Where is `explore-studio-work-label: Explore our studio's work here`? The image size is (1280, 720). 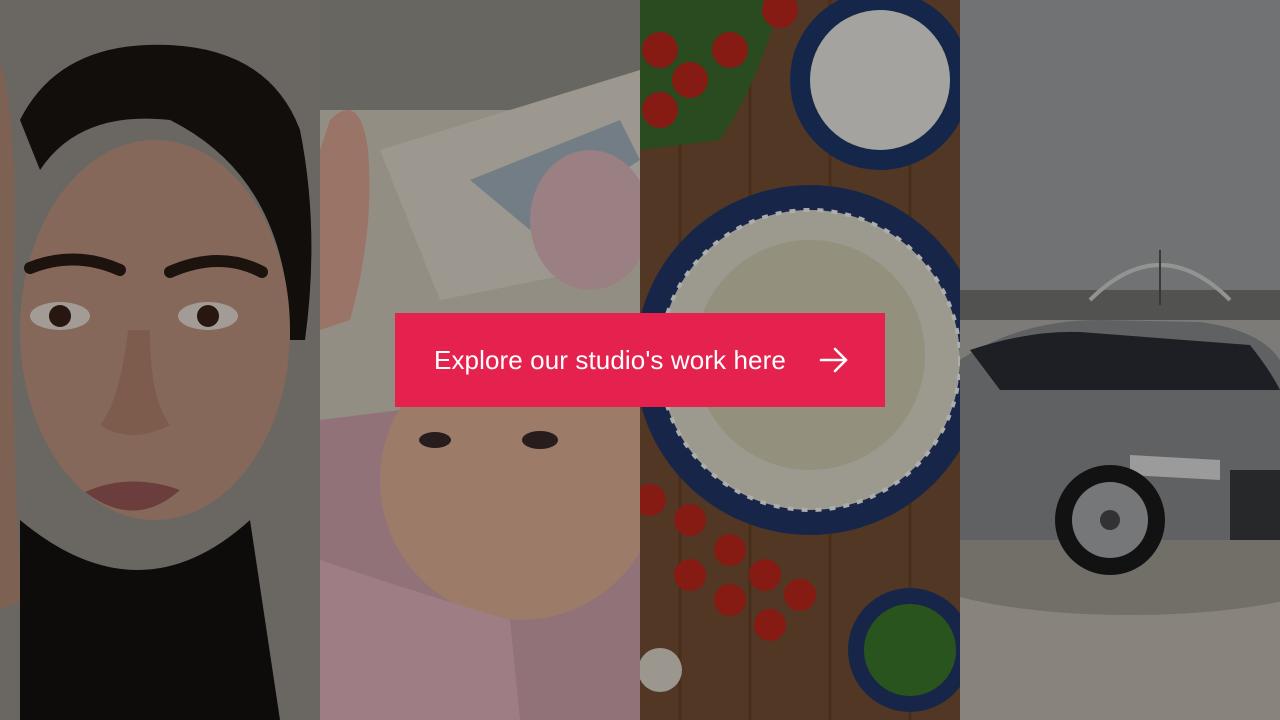
explore-studio-work-label: Explore our studio's work here is located at coordinates (610, 359).